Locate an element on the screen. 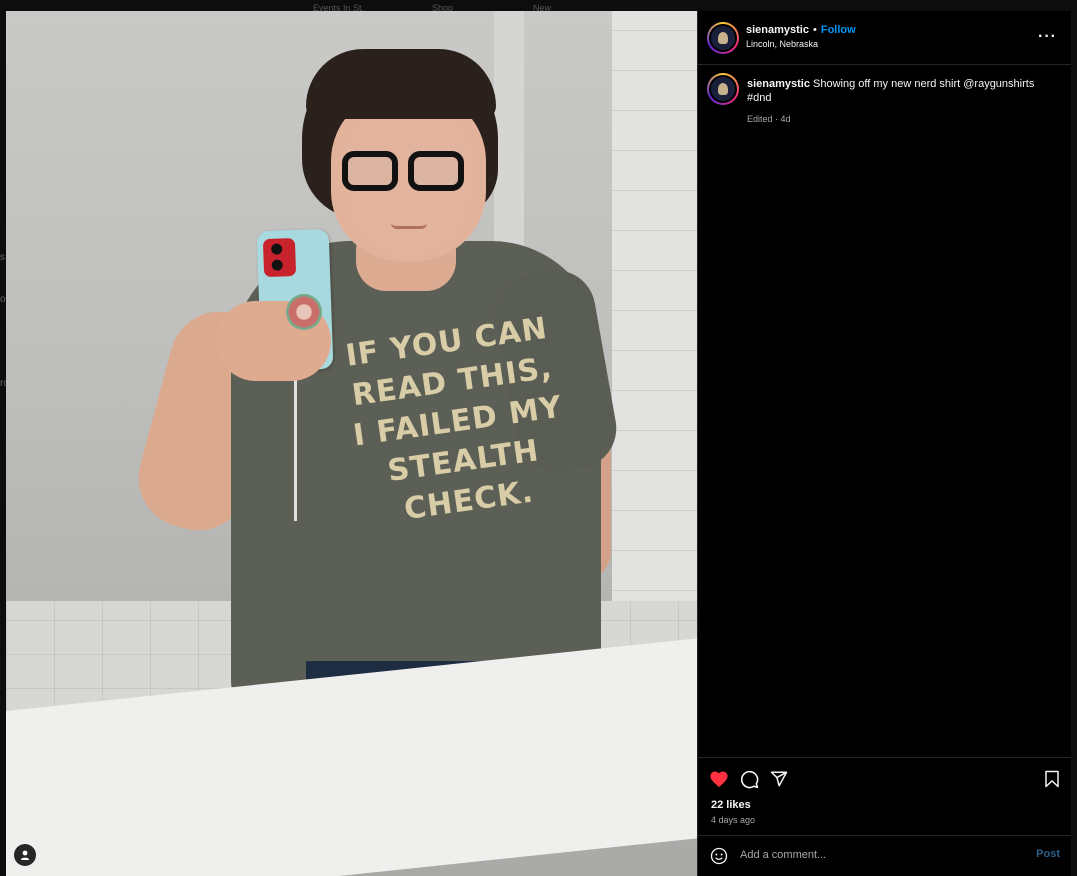 This screenshot has width=1077, height=876. save-button is located at coordinates (1052, 779).